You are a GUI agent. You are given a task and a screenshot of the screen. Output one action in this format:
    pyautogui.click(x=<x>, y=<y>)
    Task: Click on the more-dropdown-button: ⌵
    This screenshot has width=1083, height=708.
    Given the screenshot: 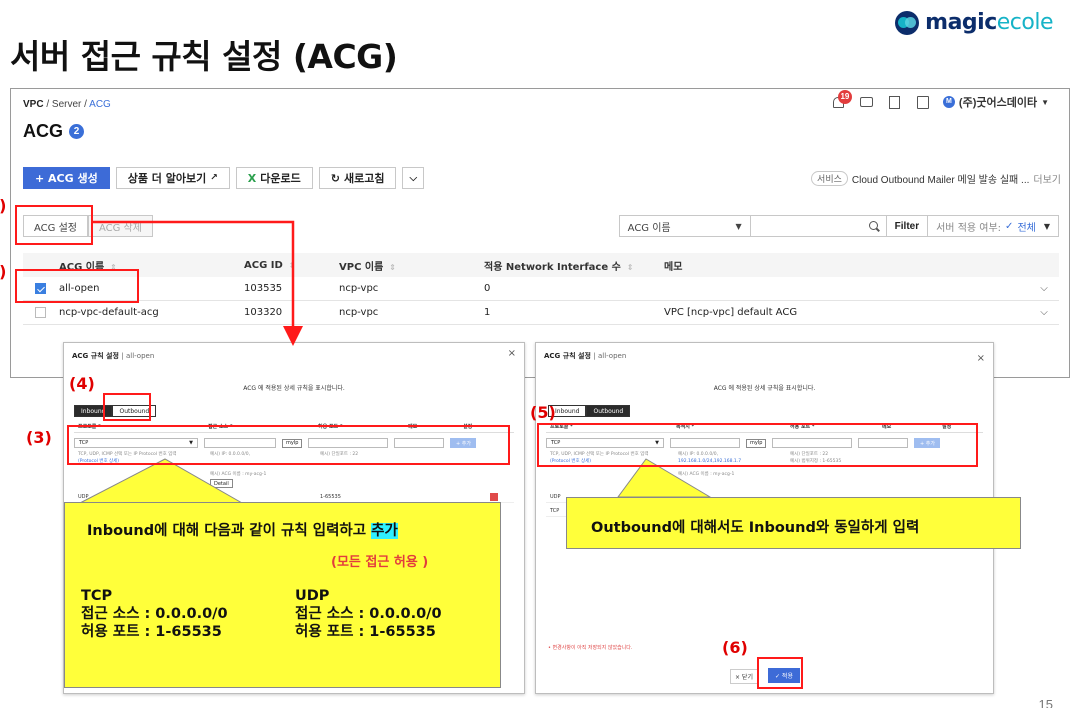 What is the action you would take?
    pyautogui.click(x=413, y=178)
    